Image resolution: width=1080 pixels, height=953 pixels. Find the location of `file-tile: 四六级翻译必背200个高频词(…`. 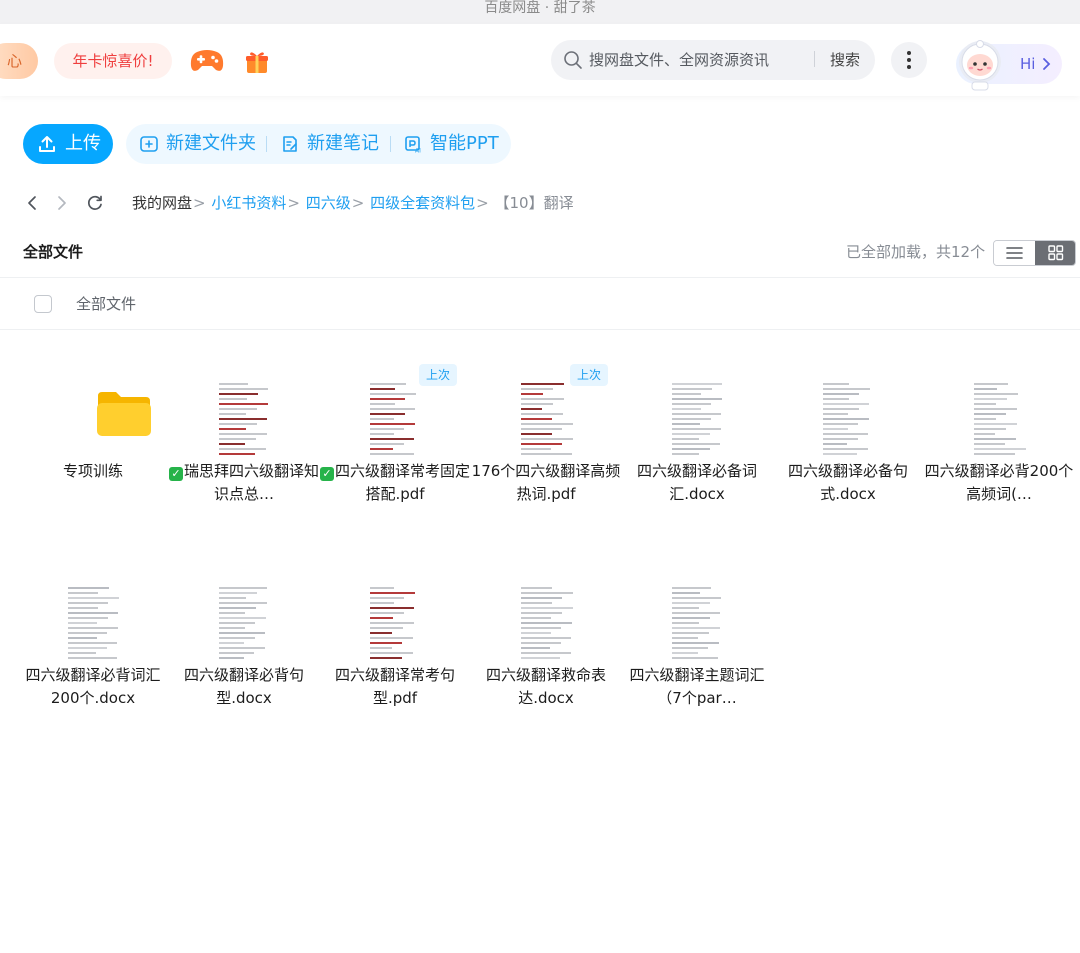

file-tile: 四六级翻译必背200个高频词(… is located at coordinates (999, 468).